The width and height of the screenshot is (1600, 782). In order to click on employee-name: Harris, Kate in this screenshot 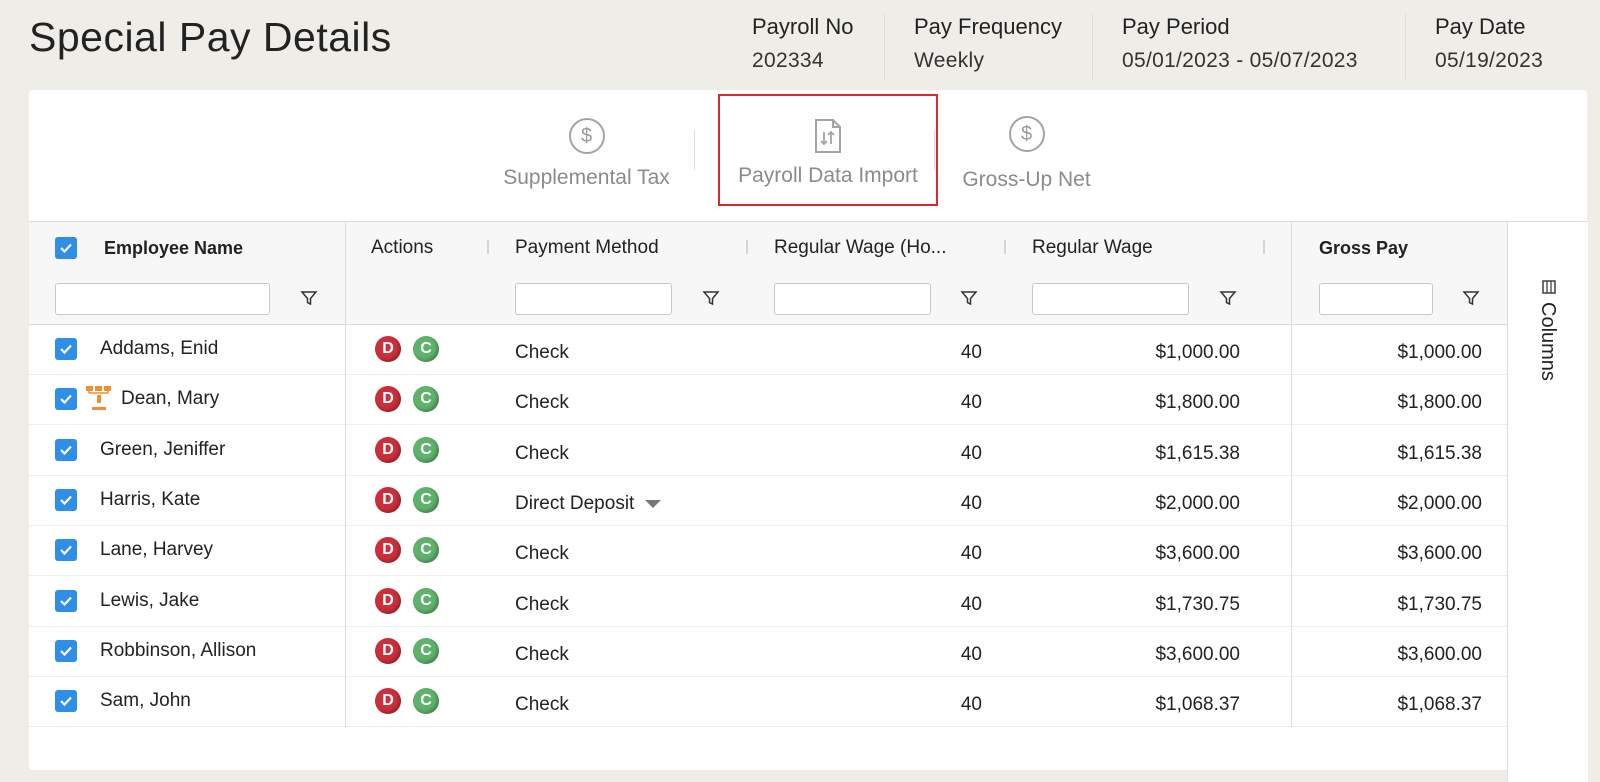, I will do `click(150, 499)`.